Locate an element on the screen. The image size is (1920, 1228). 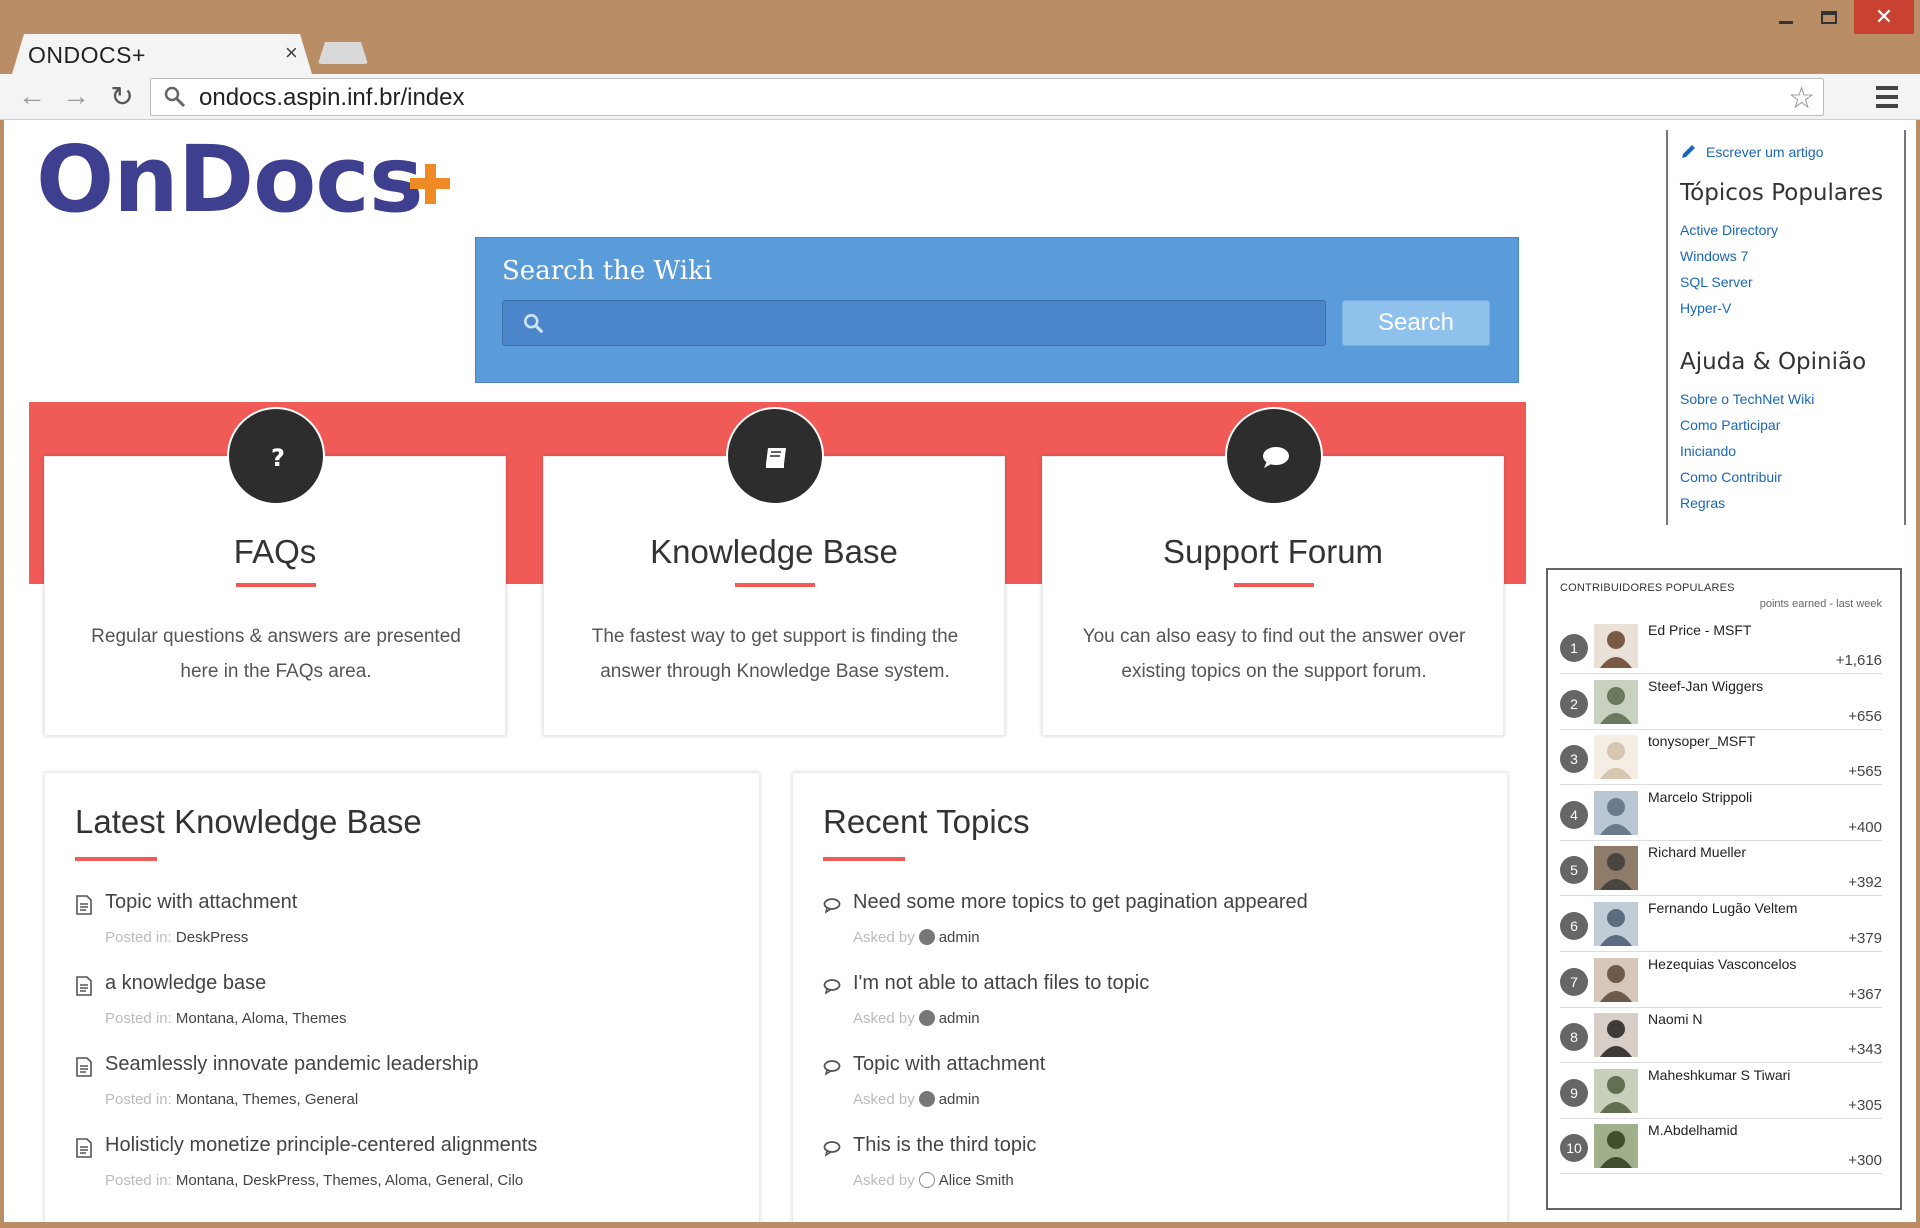
kb-title: a knowledge base is located at coordinates (185, 983).